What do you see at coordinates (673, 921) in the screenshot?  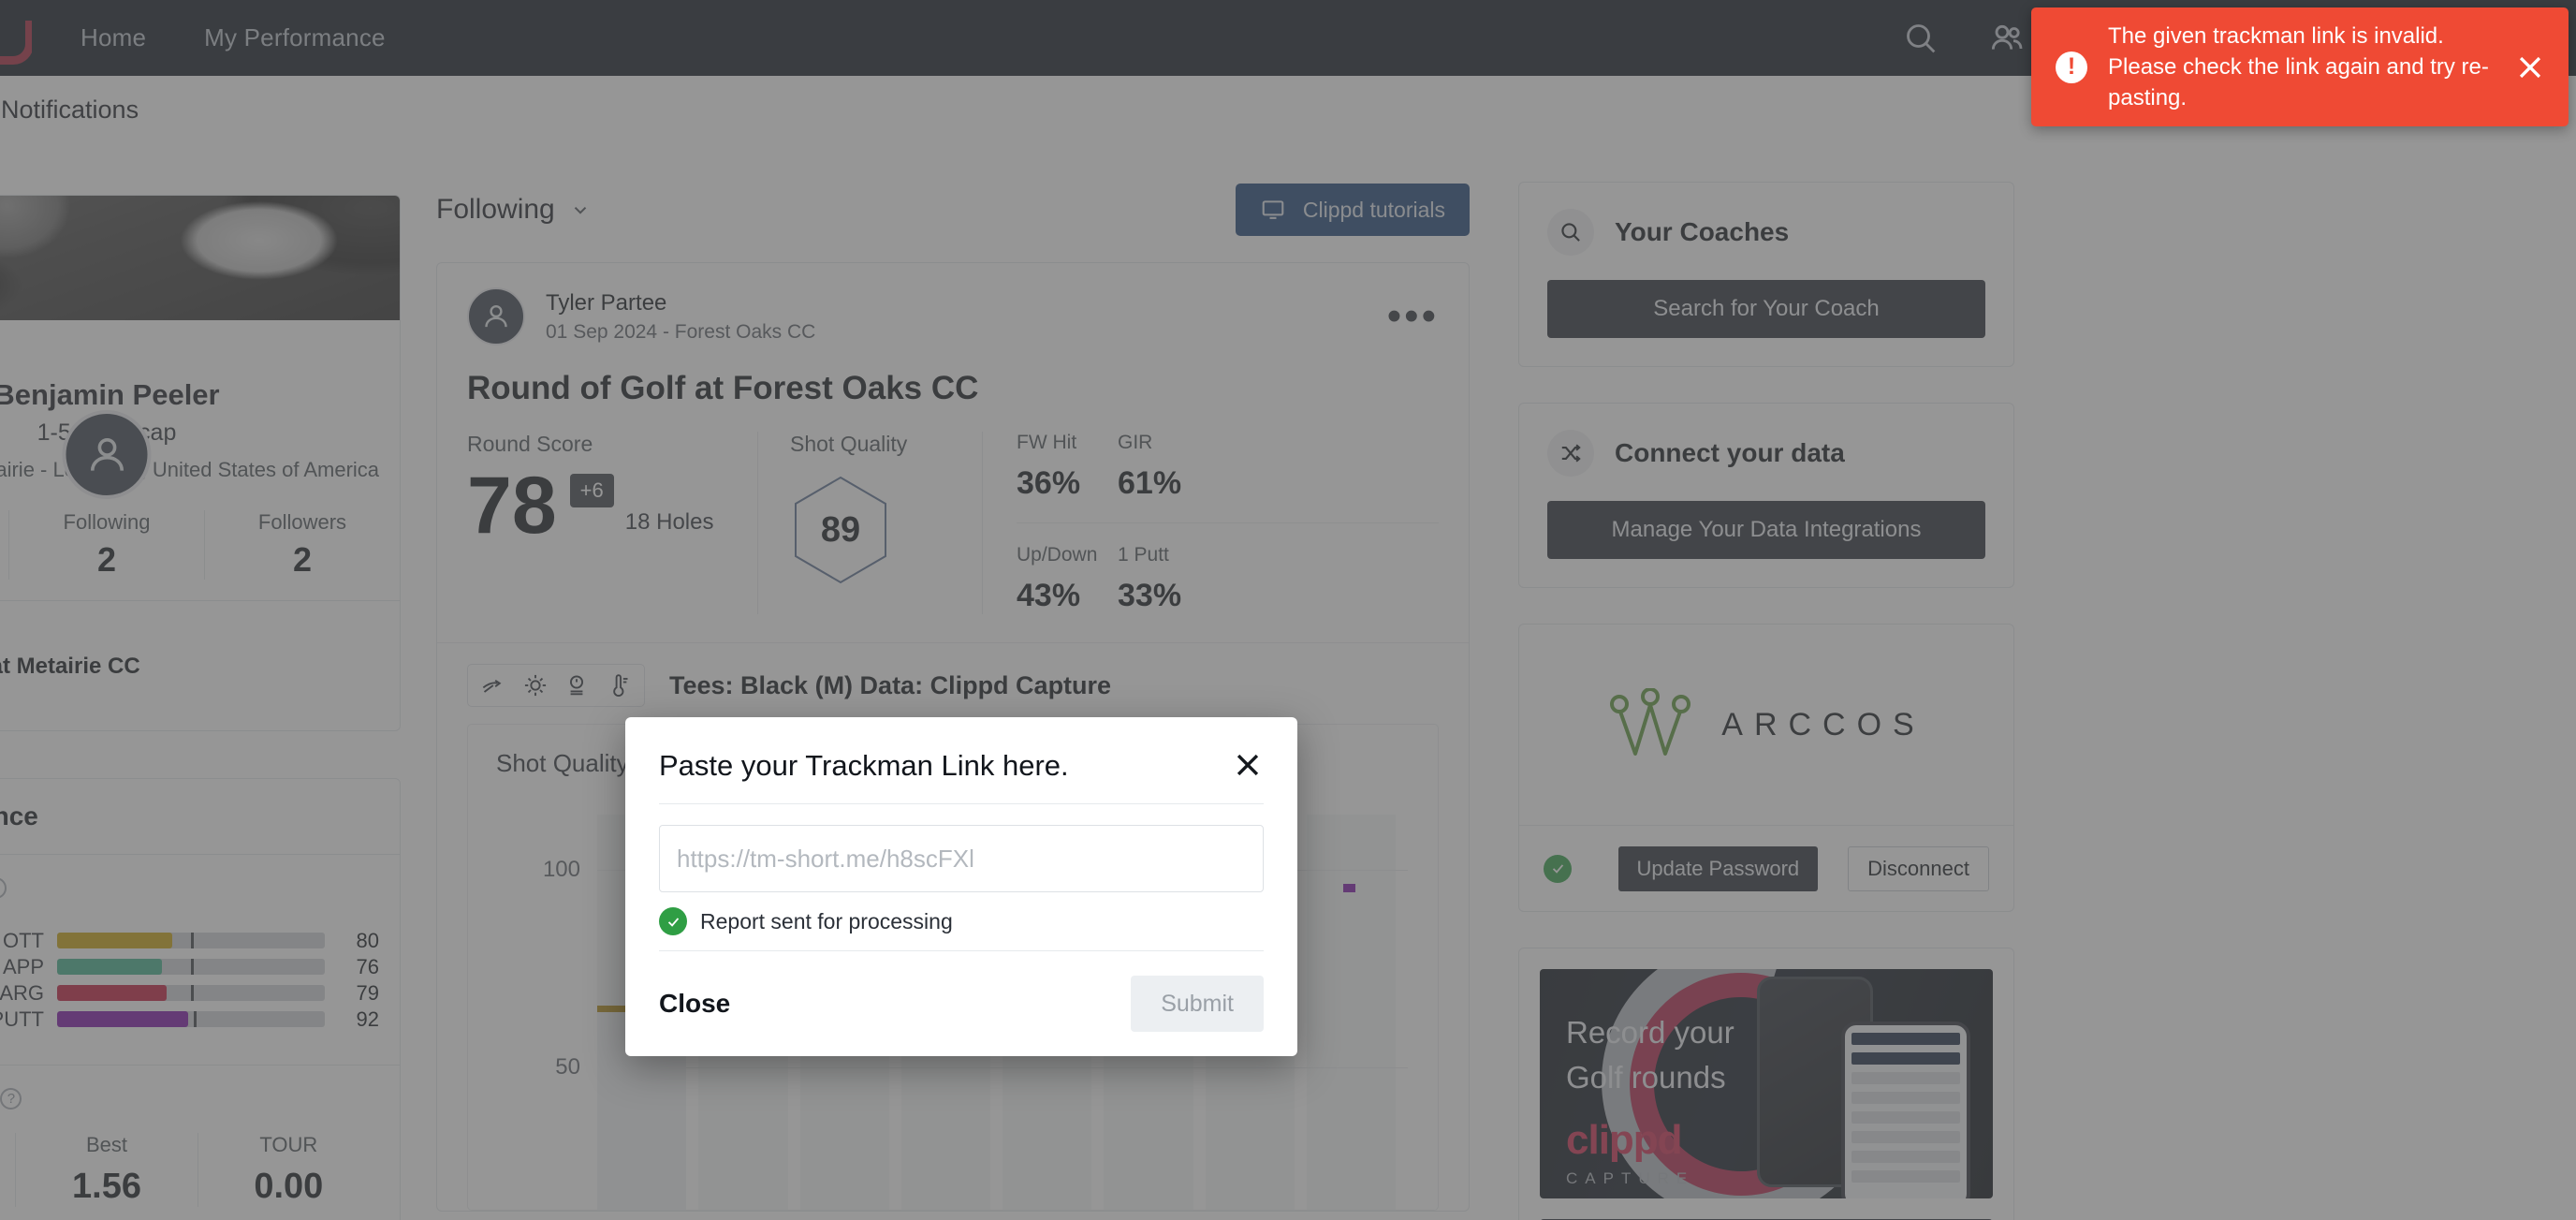 I see `check-icon` at bounding box center [673, 921].